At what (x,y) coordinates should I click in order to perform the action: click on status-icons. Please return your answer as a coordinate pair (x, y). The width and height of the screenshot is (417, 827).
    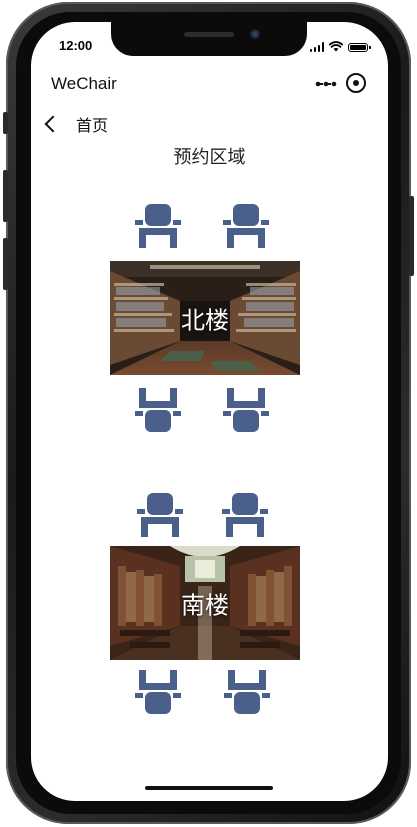
    Looking at the image, I should click on (340, 46).